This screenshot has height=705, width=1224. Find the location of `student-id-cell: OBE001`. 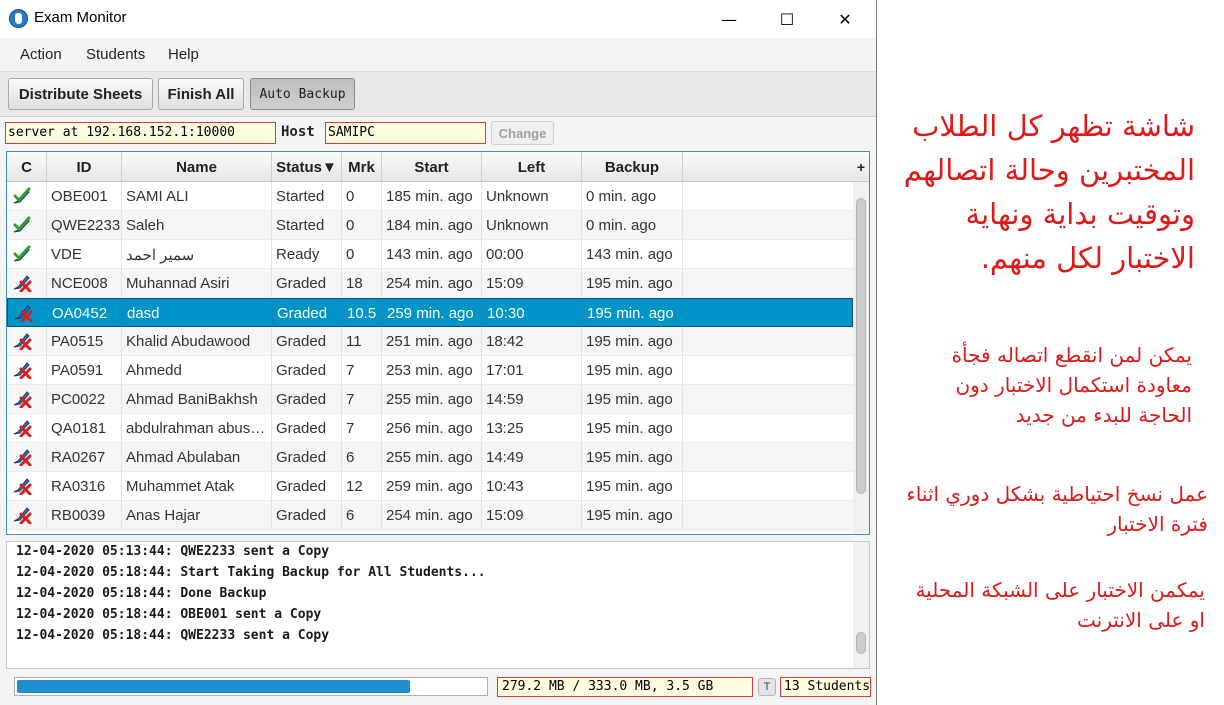

student-id-cell: OBE001 is located at coordinates (84, 196).